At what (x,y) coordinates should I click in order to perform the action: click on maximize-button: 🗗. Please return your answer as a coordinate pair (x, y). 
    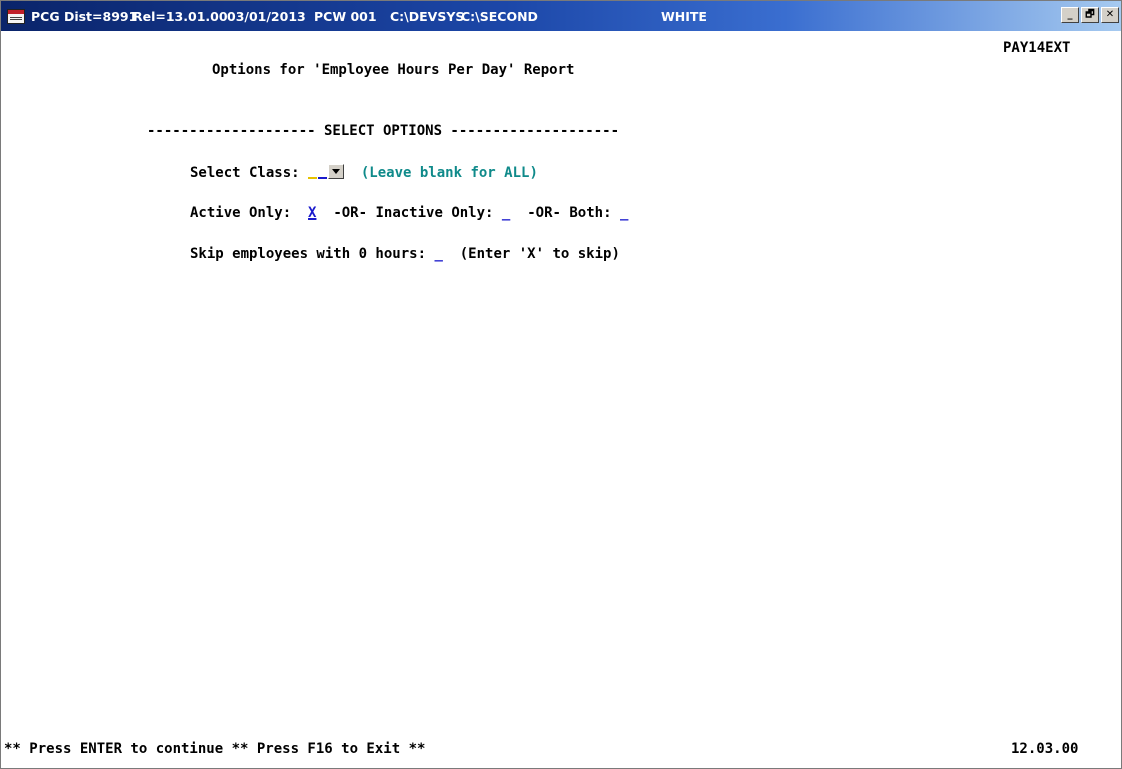
    Looking at the image, I should click on (1090, 15).